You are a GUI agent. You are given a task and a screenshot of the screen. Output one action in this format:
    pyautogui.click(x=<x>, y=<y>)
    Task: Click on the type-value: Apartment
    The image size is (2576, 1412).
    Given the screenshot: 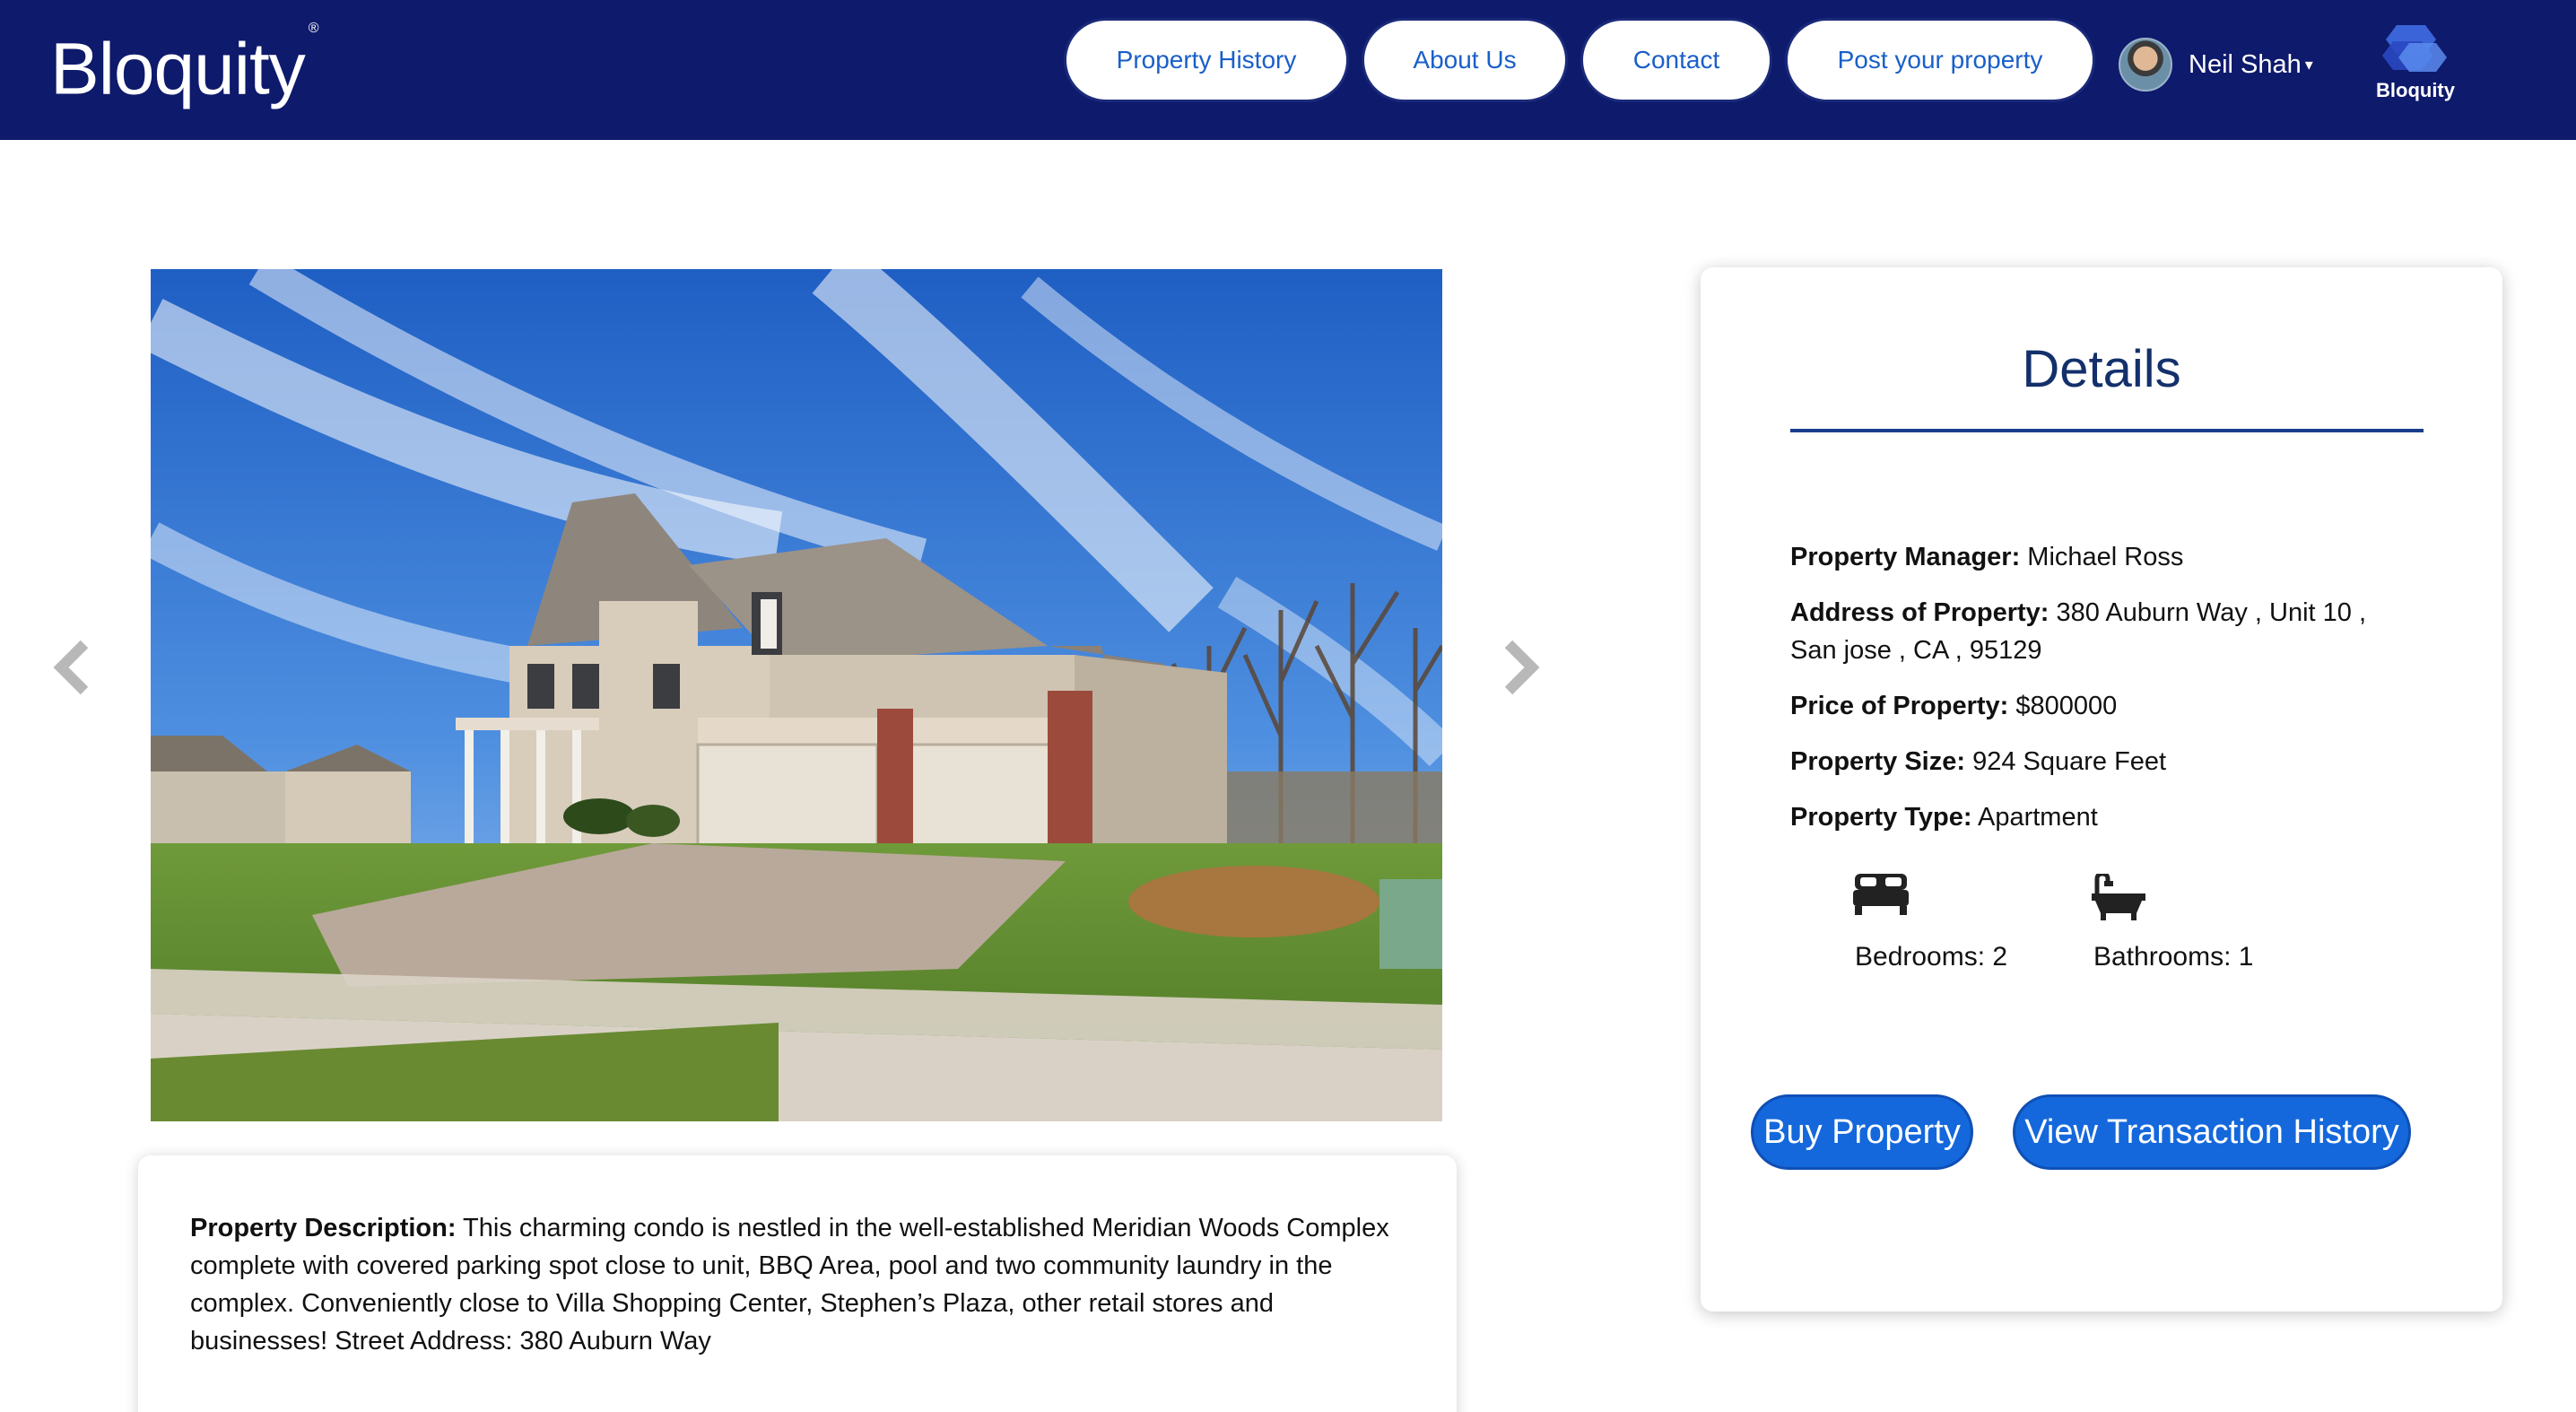 What is the action you would take?
    pyautogui.click(x=2037, y=817)
    